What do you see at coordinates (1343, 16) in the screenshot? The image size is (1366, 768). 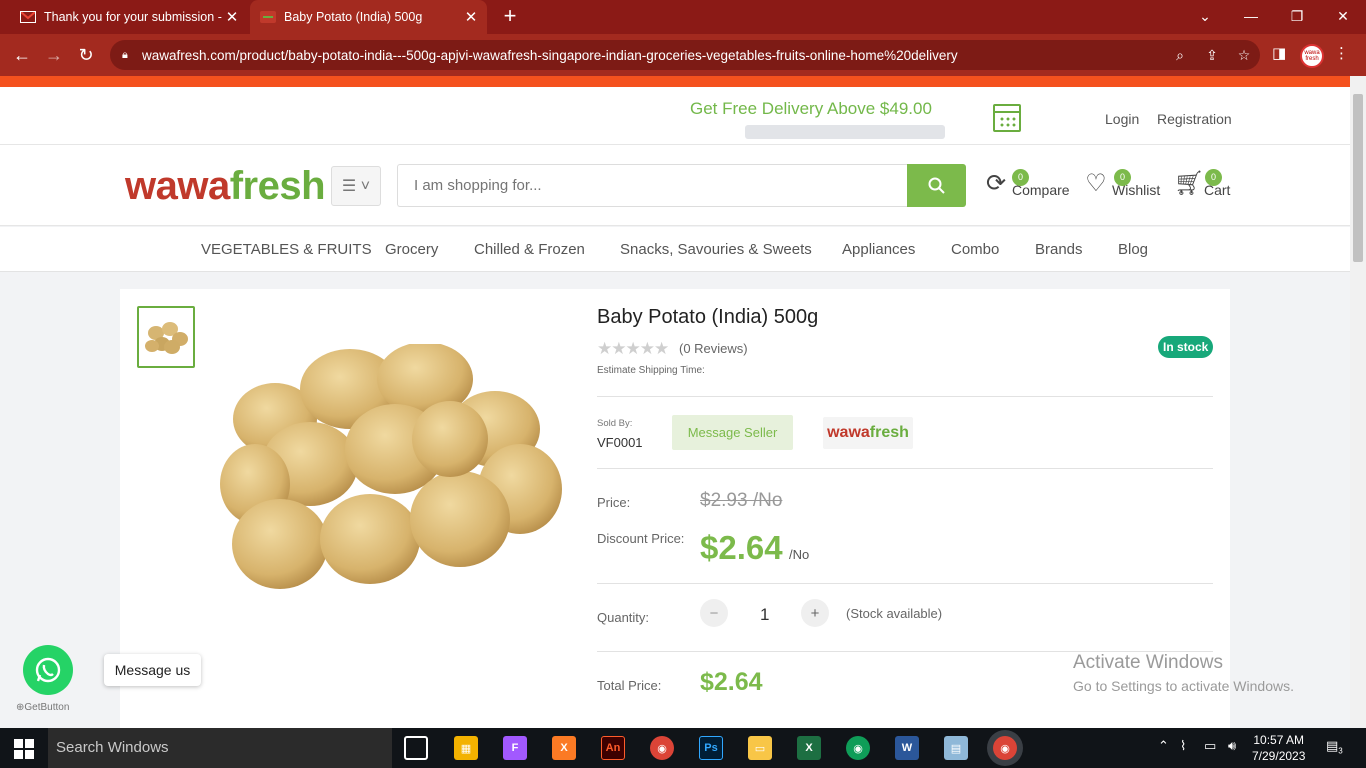 I see `close-window-button: ✕` at bounding box center [1343, 16].